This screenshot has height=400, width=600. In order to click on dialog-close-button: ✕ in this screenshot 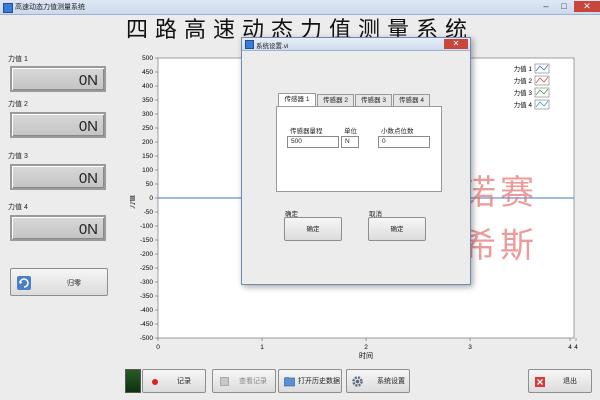, I will do `click(456, 44)`.